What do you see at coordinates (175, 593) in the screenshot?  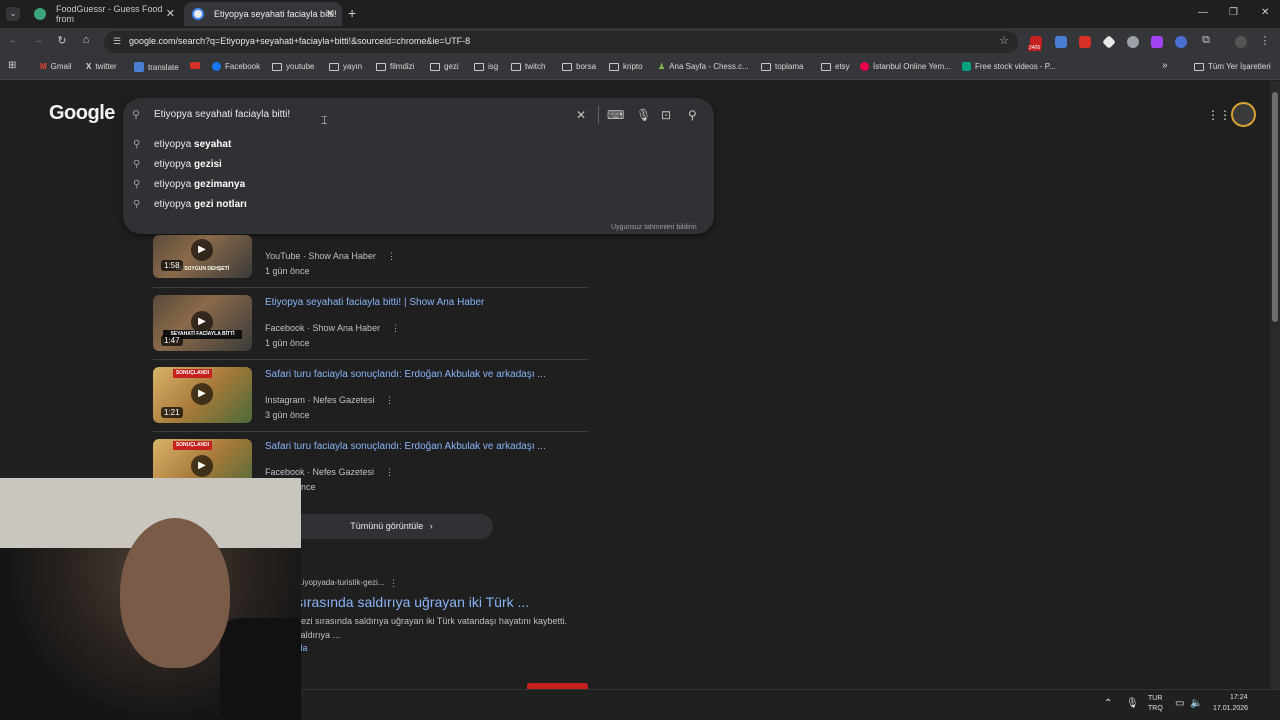 I see `webcam-person` at bounding box center [175, 593].